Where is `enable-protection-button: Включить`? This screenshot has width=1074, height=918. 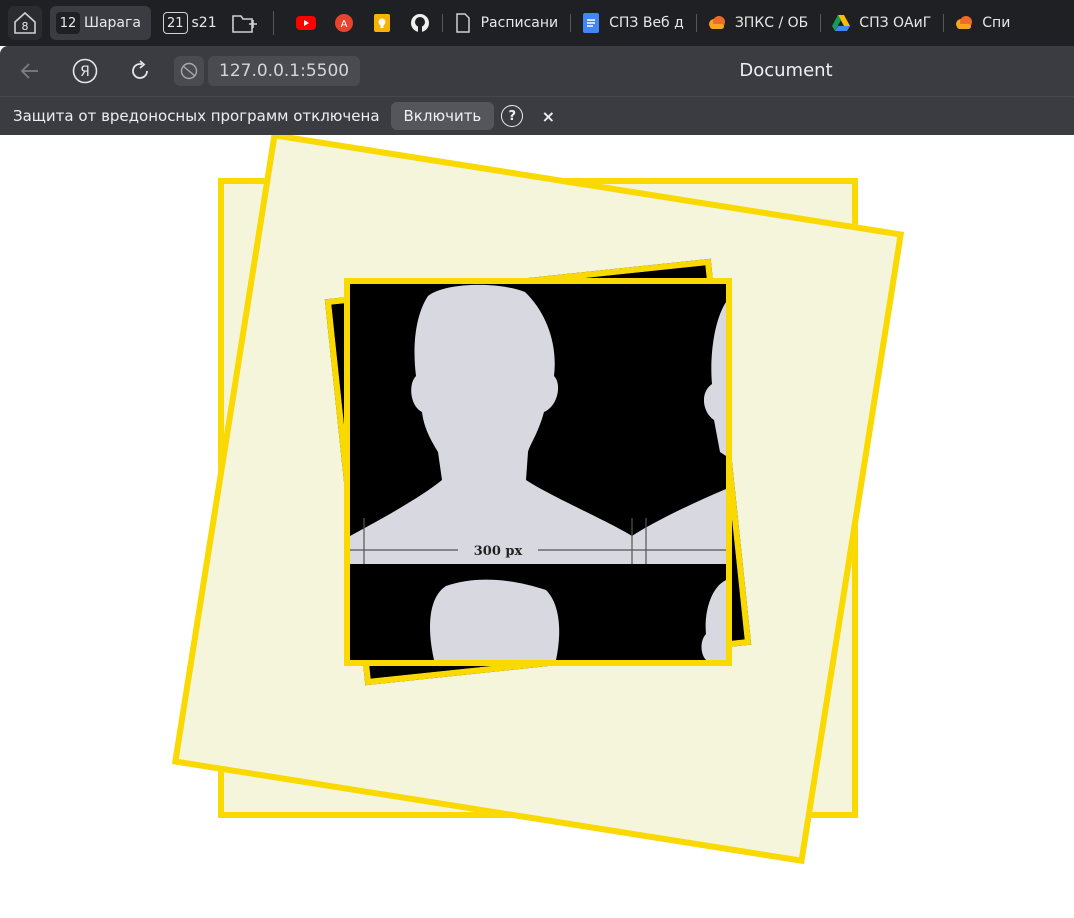
enable-protection-button: Включить is located at coordinates (442, 116).